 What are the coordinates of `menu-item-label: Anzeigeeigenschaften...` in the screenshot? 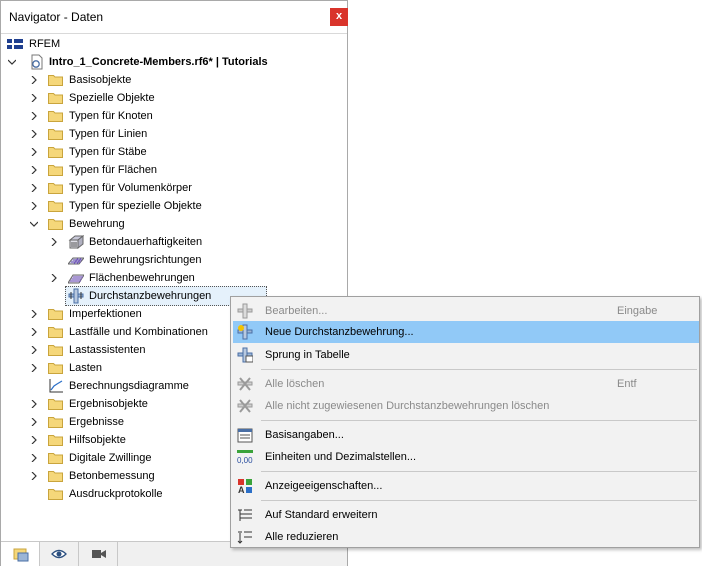 It's located at (324, 486).